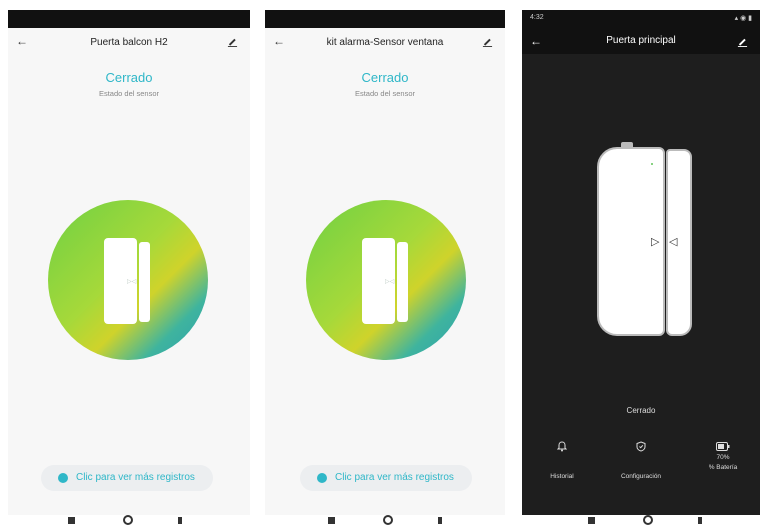 This screenshot has height=525, width=760. I want to click on config-button: Configuración, so click(641, 459).